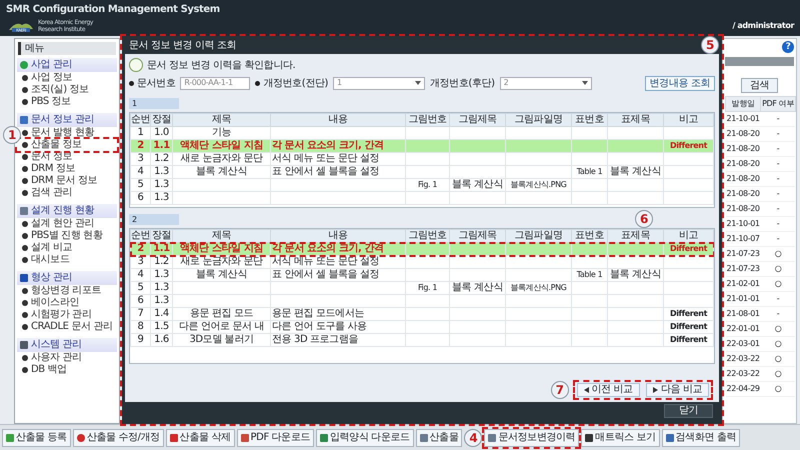  I want to click on toolbar-button: 산출물 등록, so click(36, 437).